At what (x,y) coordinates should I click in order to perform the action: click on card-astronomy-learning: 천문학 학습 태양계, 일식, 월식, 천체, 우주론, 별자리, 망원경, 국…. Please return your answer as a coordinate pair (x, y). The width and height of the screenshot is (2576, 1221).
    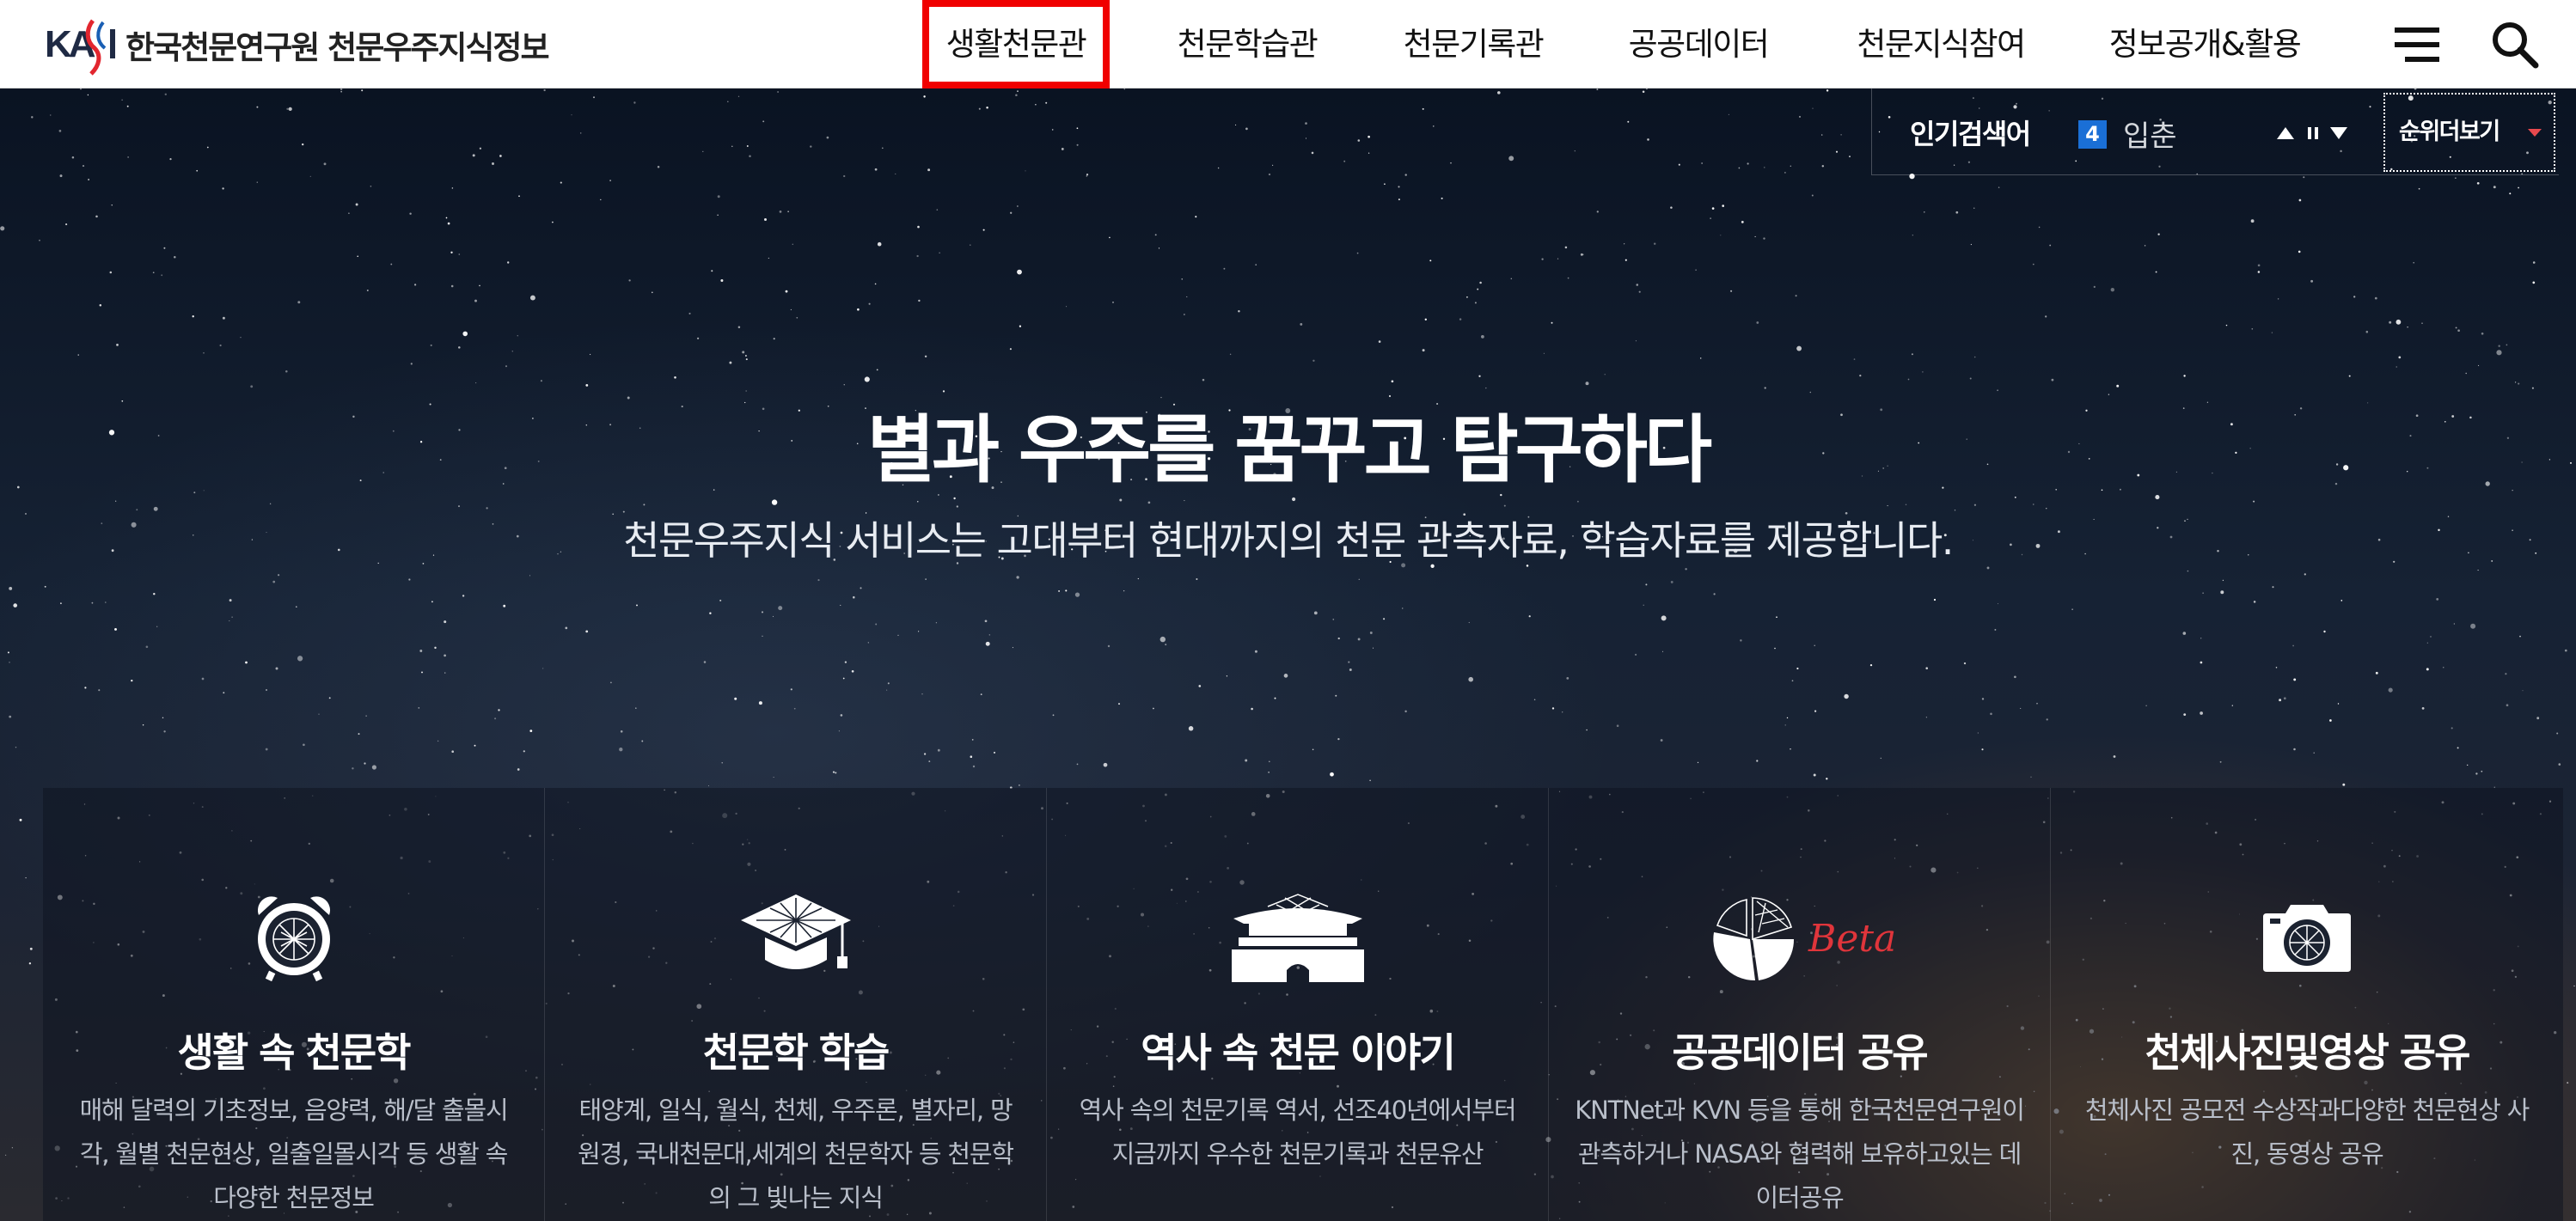
    Looking at the image, I should click on (796, 1004).